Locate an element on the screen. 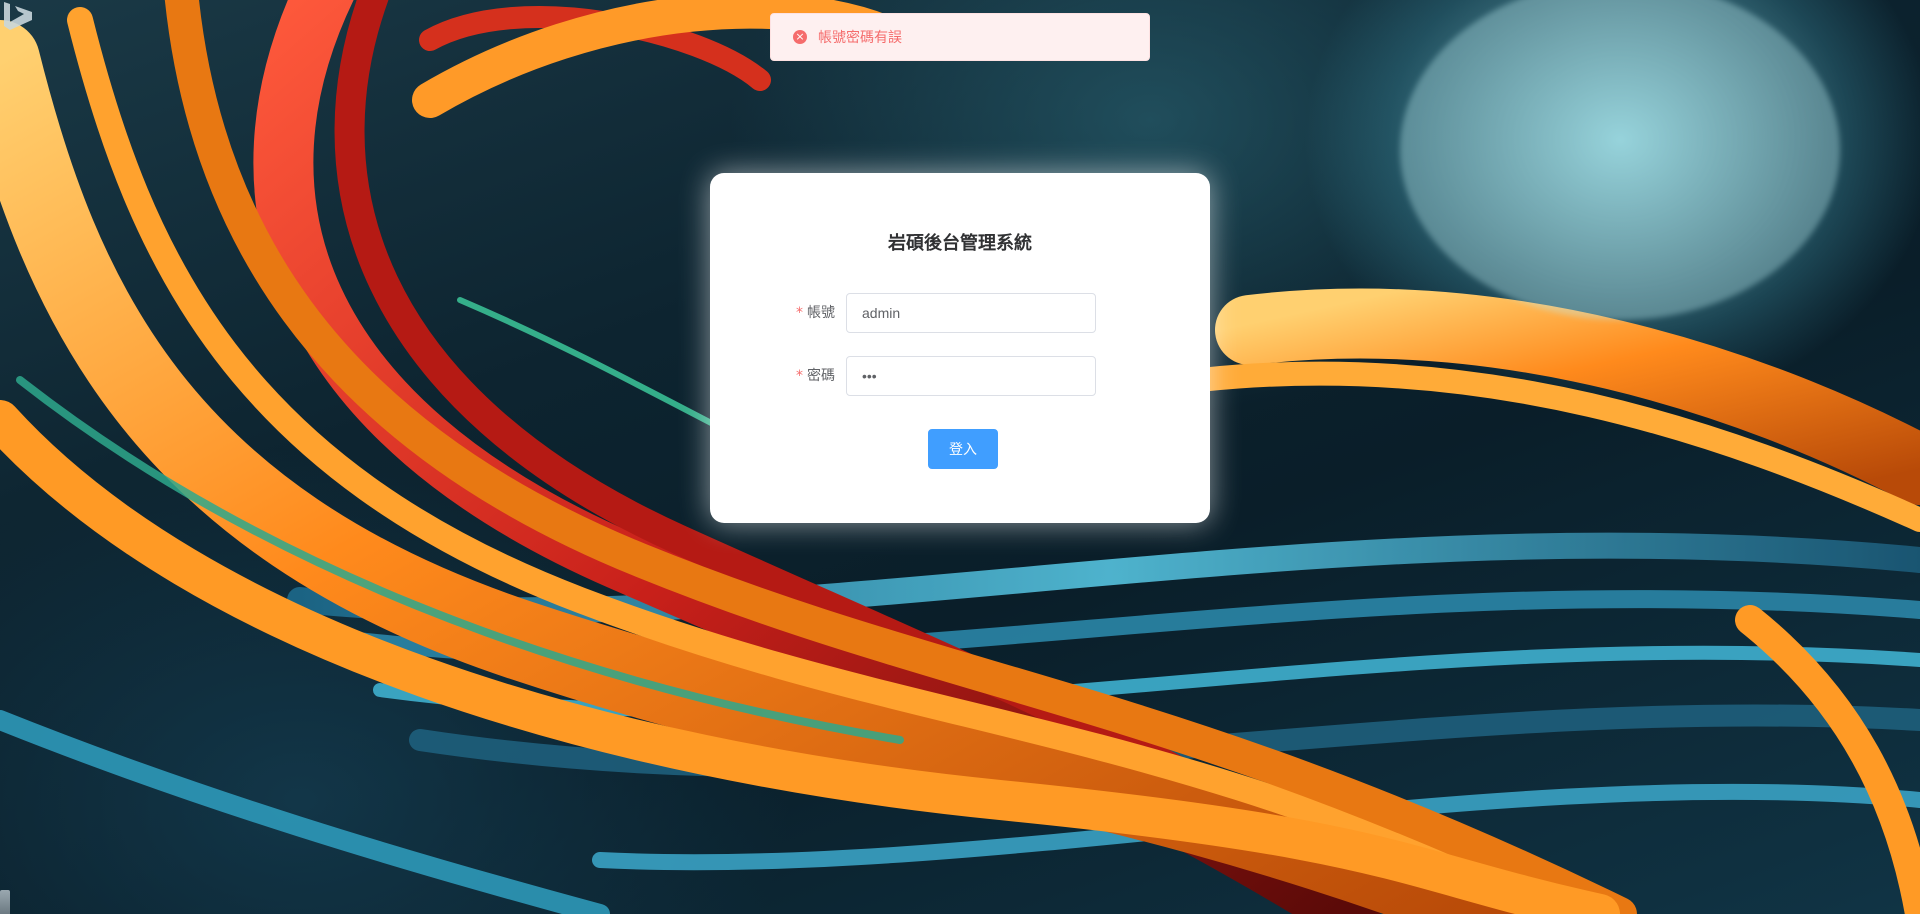 The height and width of the screenshot is (914, 1920). password-input is located at coordinates (971, 376).